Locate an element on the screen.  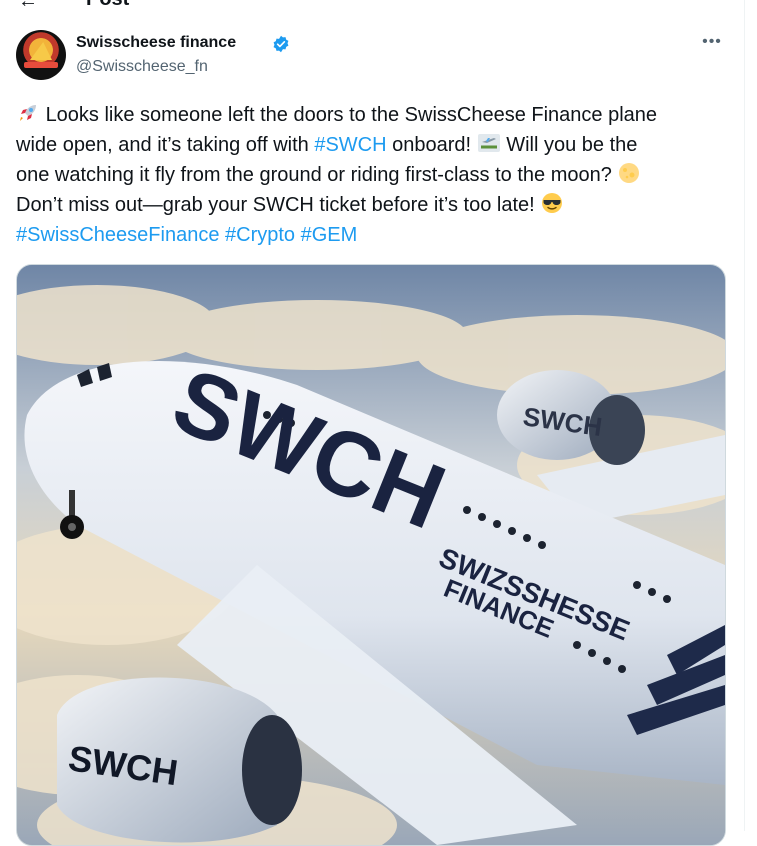
airplane-icon is located at coordinates (488, 143).